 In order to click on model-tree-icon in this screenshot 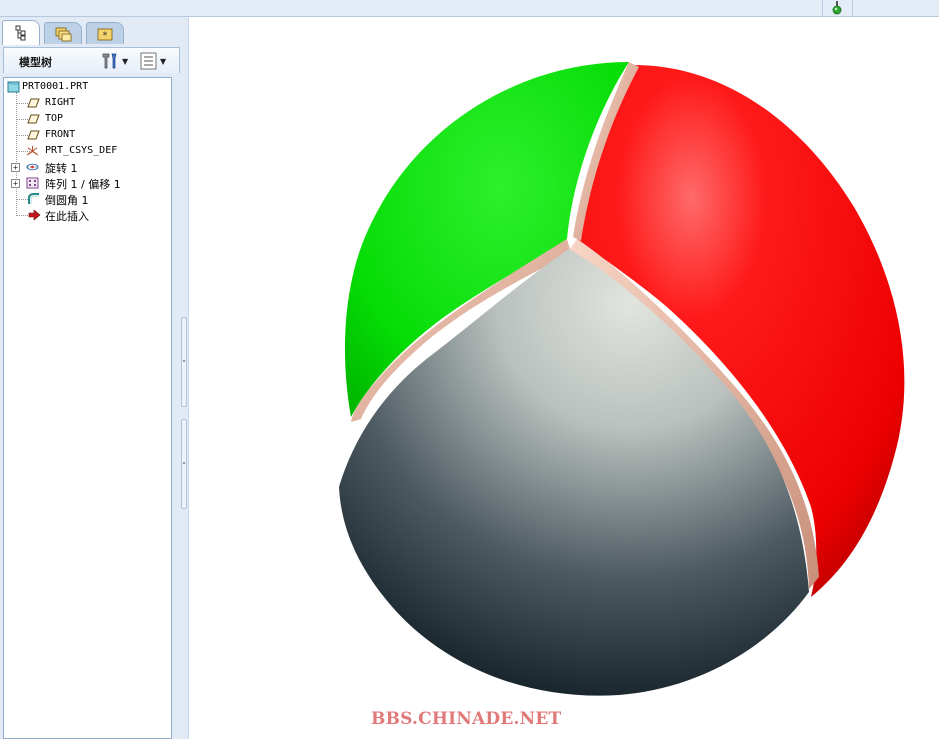, I will do `click(20, 33)`.